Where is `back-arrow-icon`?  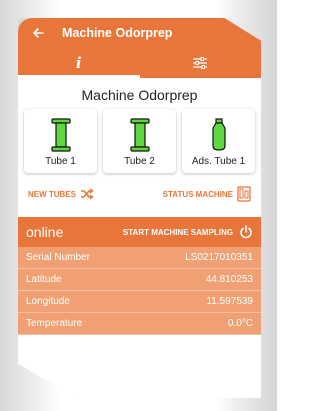
back-arrow-icon is located at coordinates (38, 33).